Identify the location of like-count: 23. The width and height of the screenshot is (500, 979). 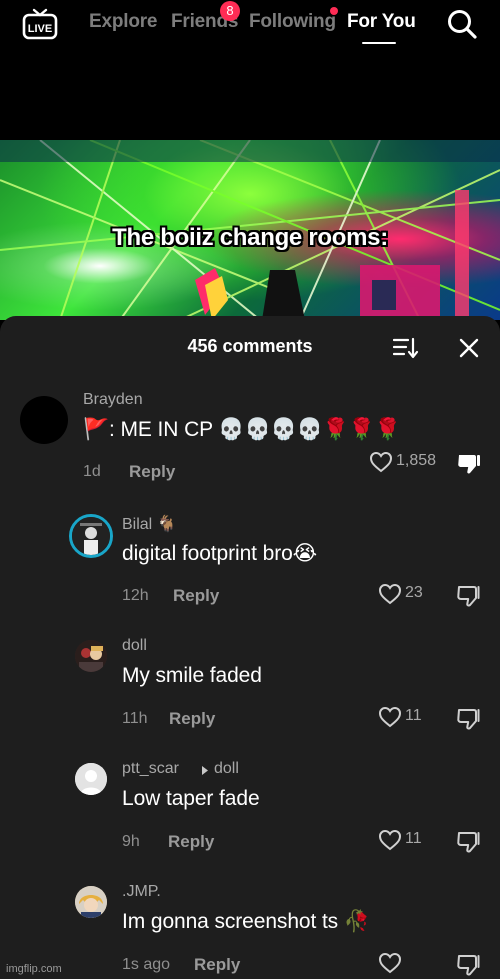
(414, 592).